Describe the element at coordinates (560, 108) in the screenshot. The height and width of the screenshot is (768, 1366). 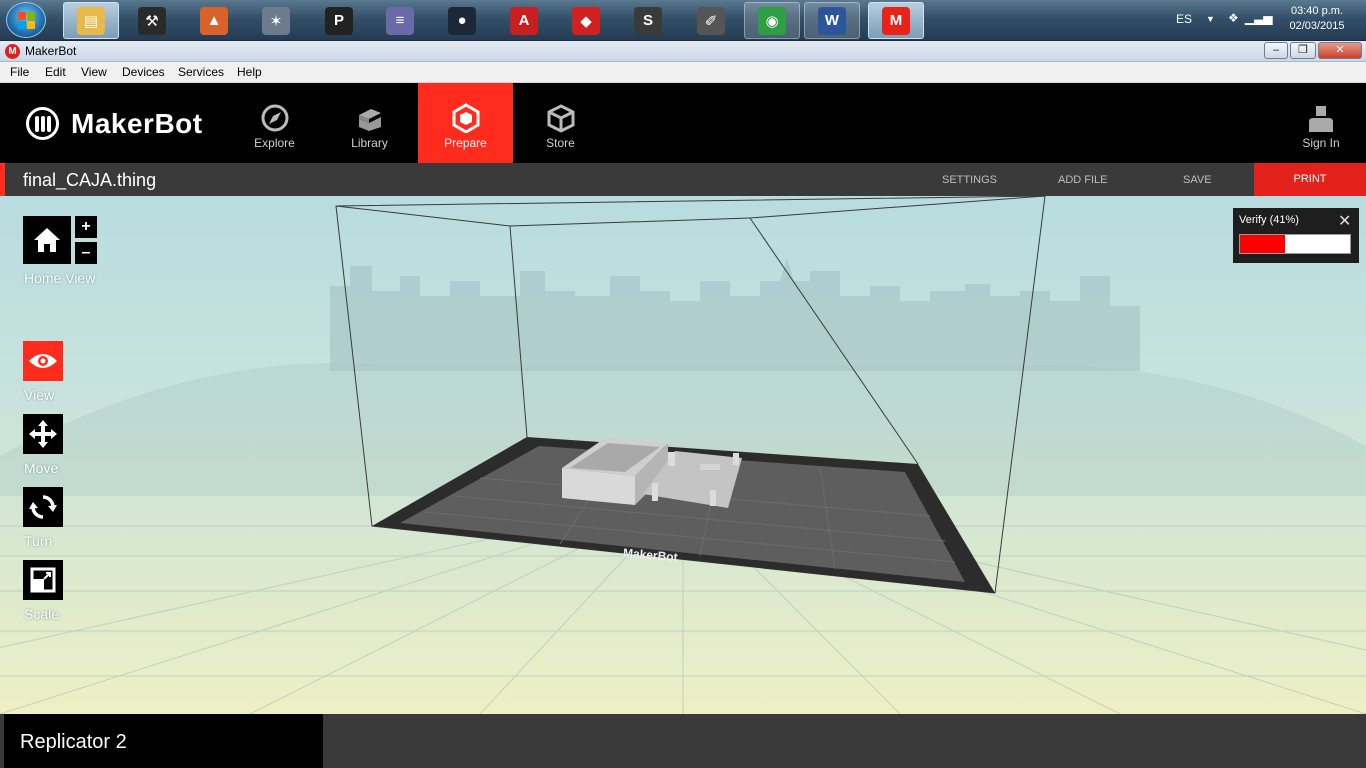
I see `store-icon` at that location.